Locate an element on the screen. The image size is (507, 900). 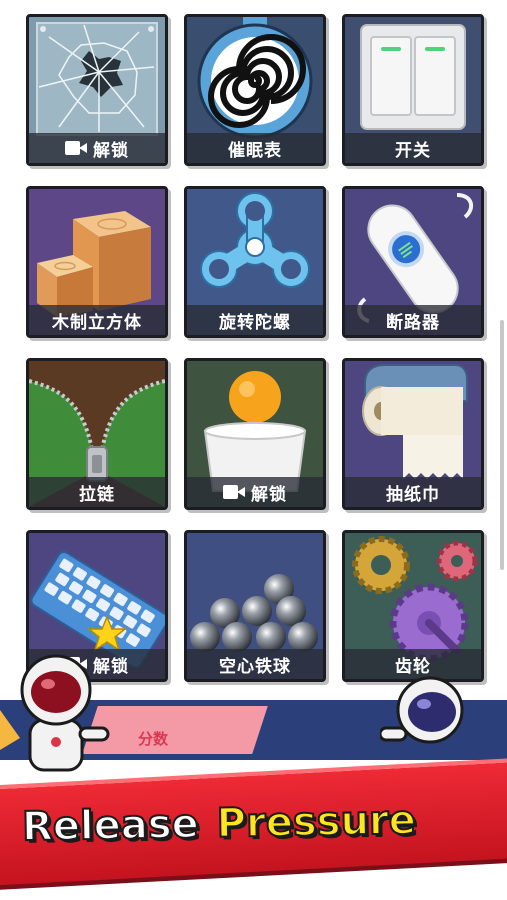
tile-label: 木制立方体 is located at coordinates (97, 322).